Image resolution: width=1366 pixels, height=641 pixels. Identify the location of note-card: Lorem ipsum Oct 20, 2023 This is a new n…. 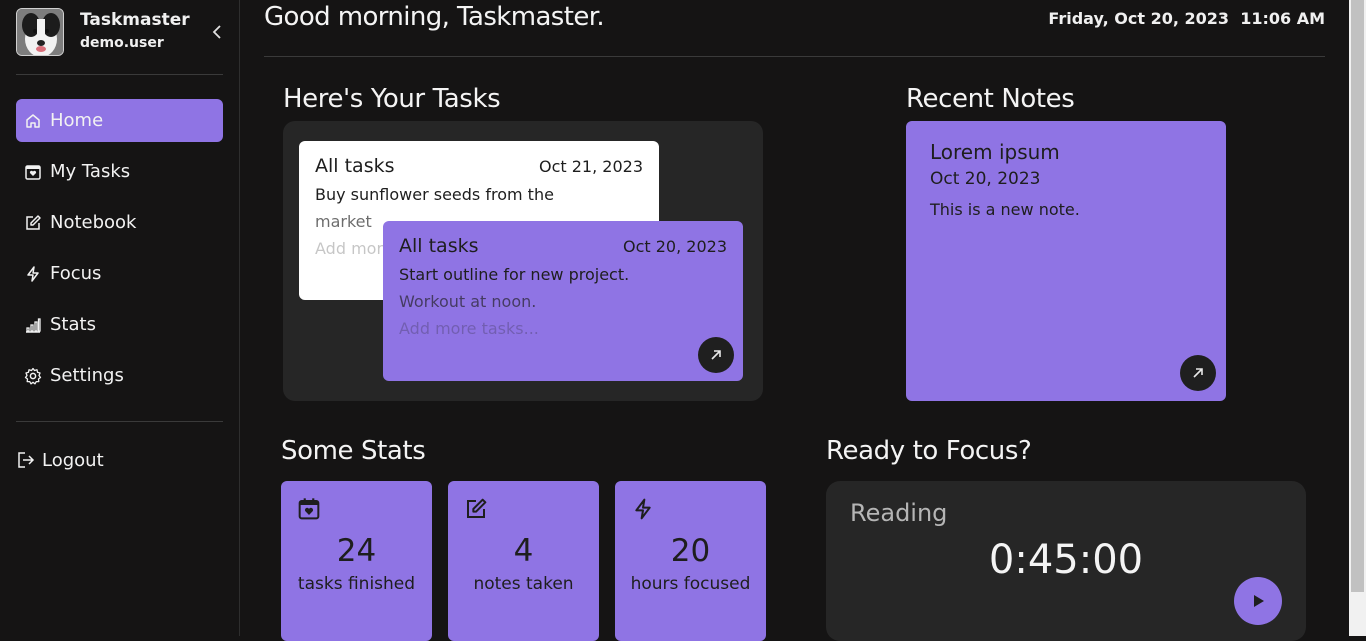
(1066, 261).